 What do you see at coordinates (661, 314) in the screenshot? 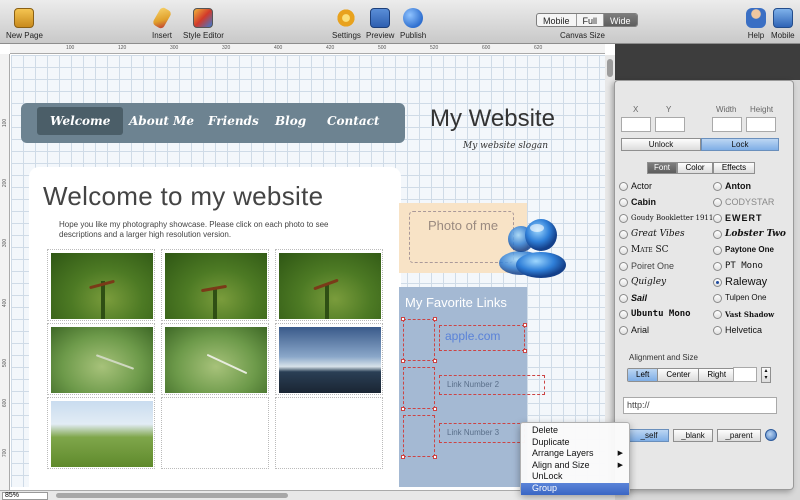
I see `font-option-ubuntu-mono: Ubuntu Mono` at bounding box center [661, 314].